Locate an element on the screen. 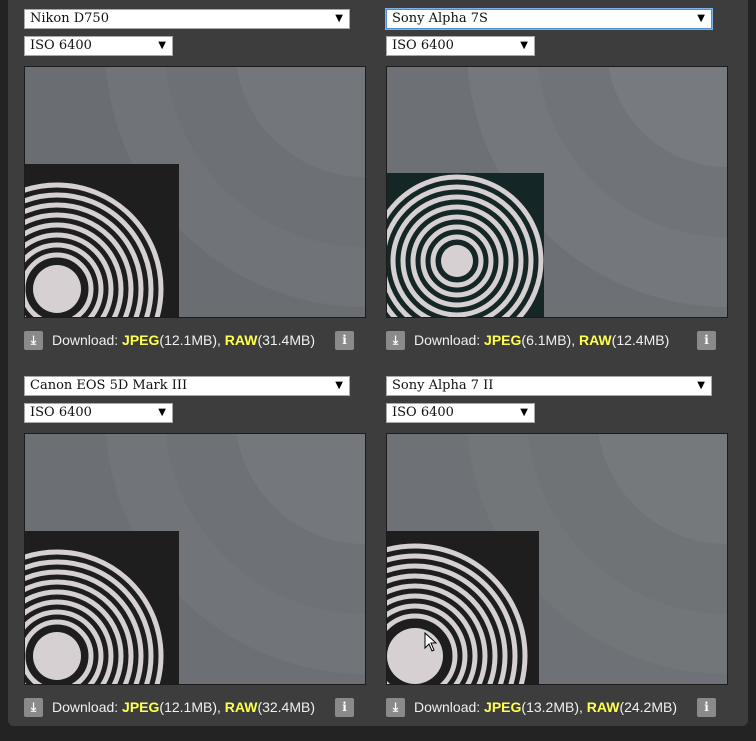 The image size is (756, 741). download-row: ⤓ Download: JPEG(13.2MB), RAW(24.2MB) i is located at coordinates (557, 707).